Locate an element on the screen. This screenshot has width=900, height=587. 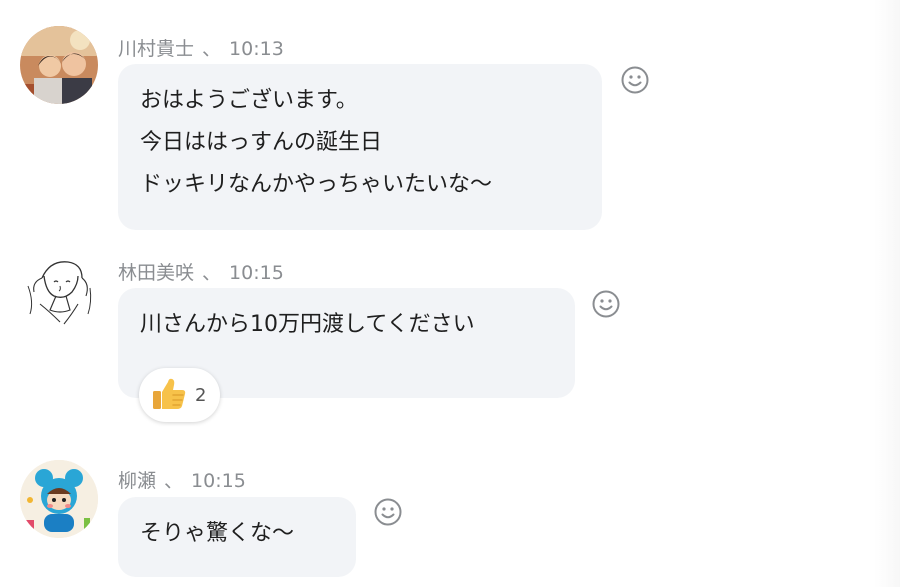
thumbs-up-icon is located at coordinates (169, 395).